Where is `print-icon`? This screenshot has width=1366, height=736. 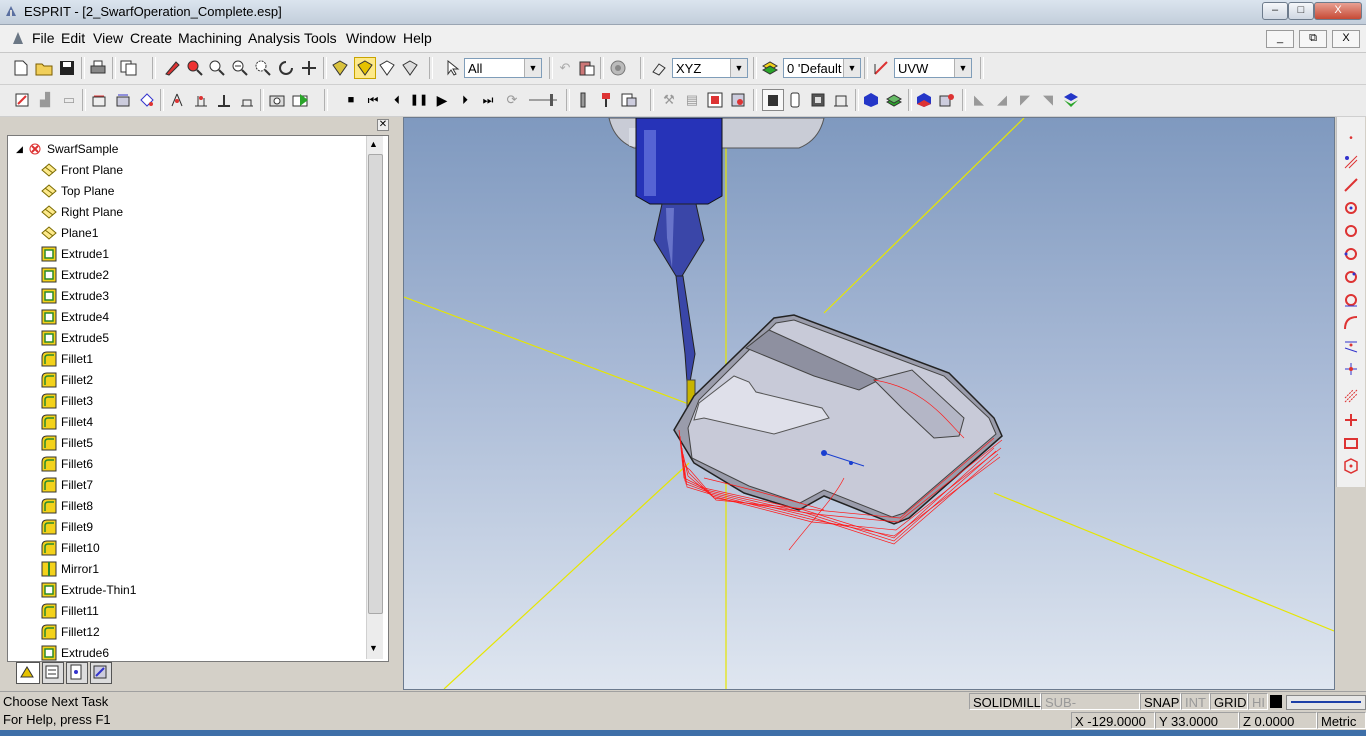
print-icon is located at coordinates (98, 68).